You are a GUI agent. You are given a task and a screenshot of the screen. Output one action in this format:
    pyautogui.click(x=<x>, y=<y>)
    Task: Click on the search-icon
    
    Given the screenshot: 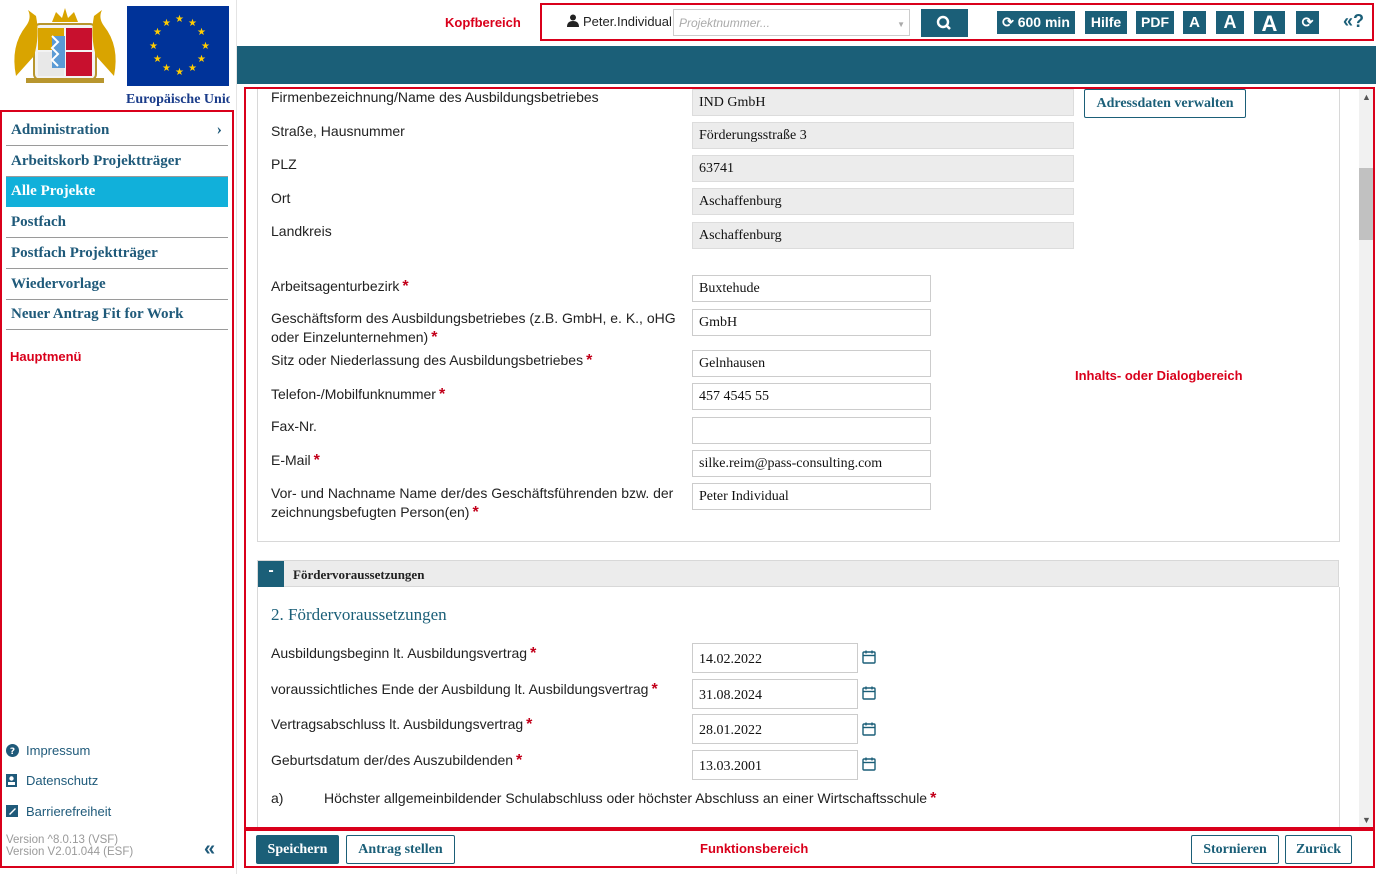 What is the action you would take?
    pyautogui.click(x=943, y=22)
    